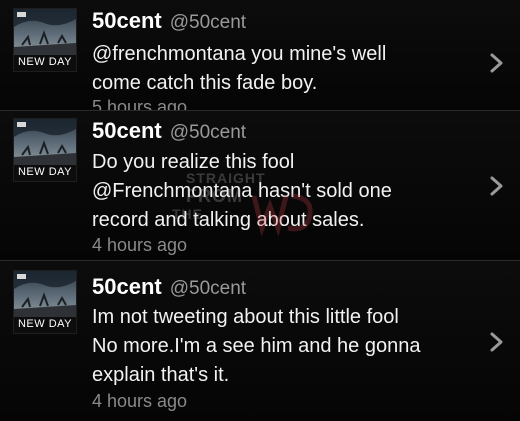 The width and height of the screenshot is (520, 421). What do you see at coordinates (242, 191) in the screenshot?
I see `tweet-text-line: @Frenchmontana hasn't sold one` at bounding box center [242, 191].